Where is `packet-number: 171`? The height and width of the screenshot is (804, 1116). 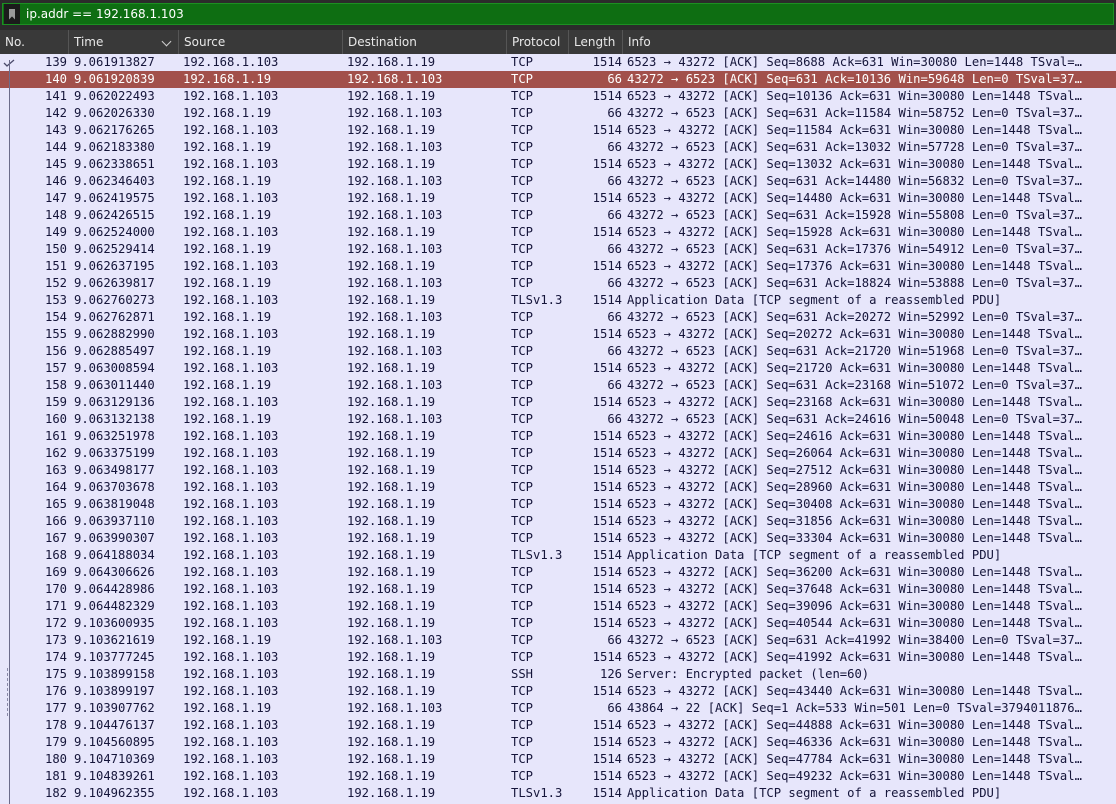
packet-number: 171 is located at coordinates (55, 606).